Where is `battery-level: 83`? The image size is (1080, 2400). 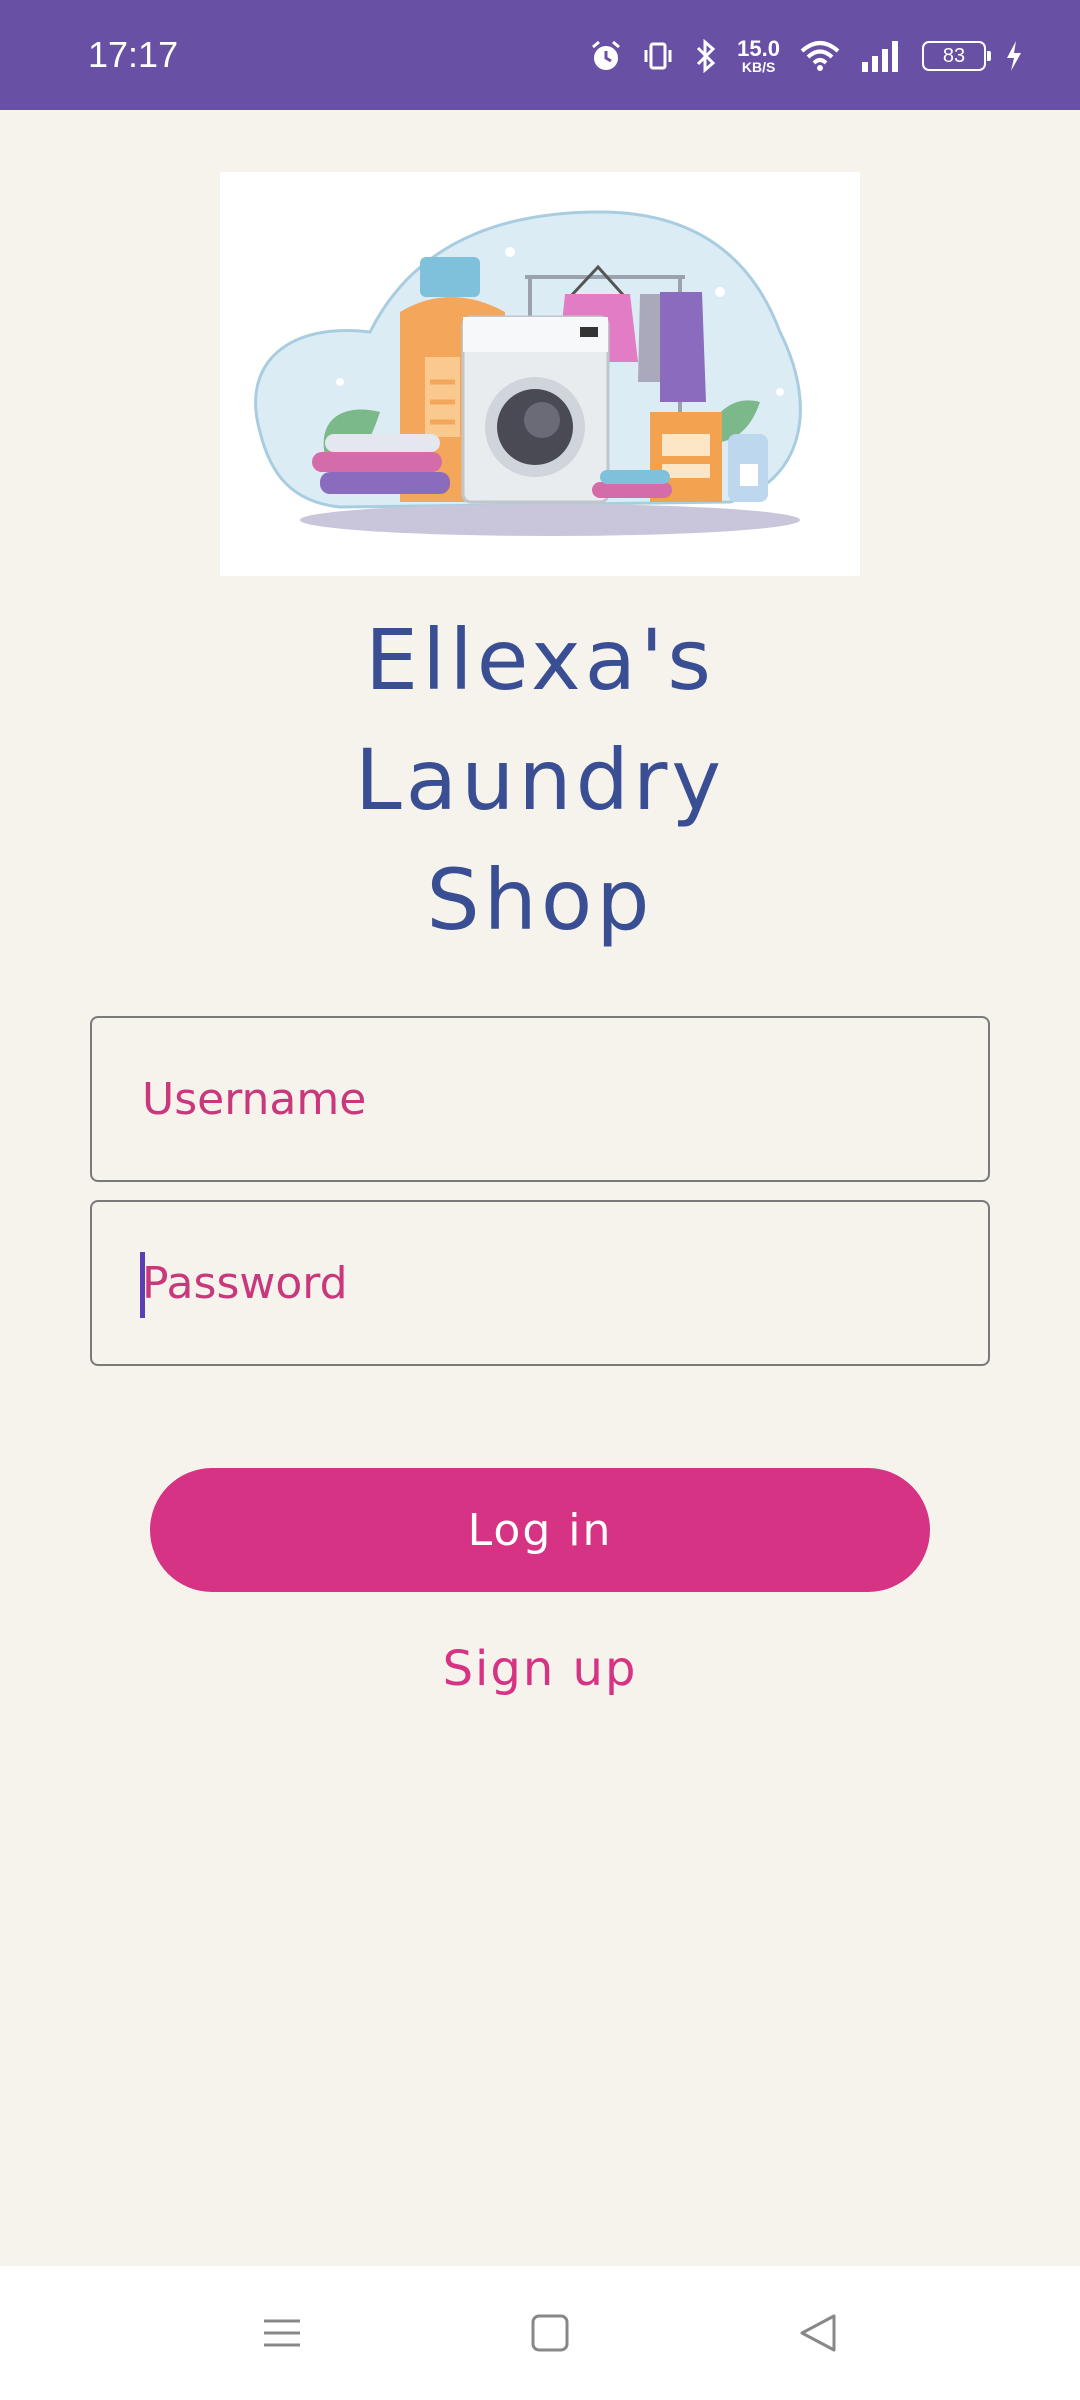
battery-level: 83 is located at coordinates (954, 55).